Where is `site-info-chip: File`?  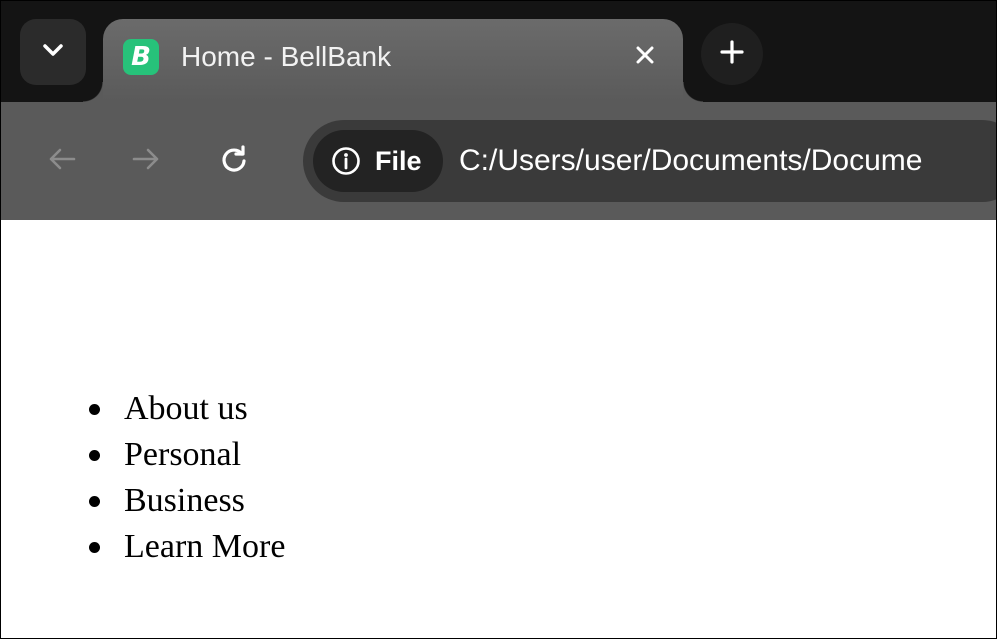
site-info-chip: File is located at coordinates (378, 161).